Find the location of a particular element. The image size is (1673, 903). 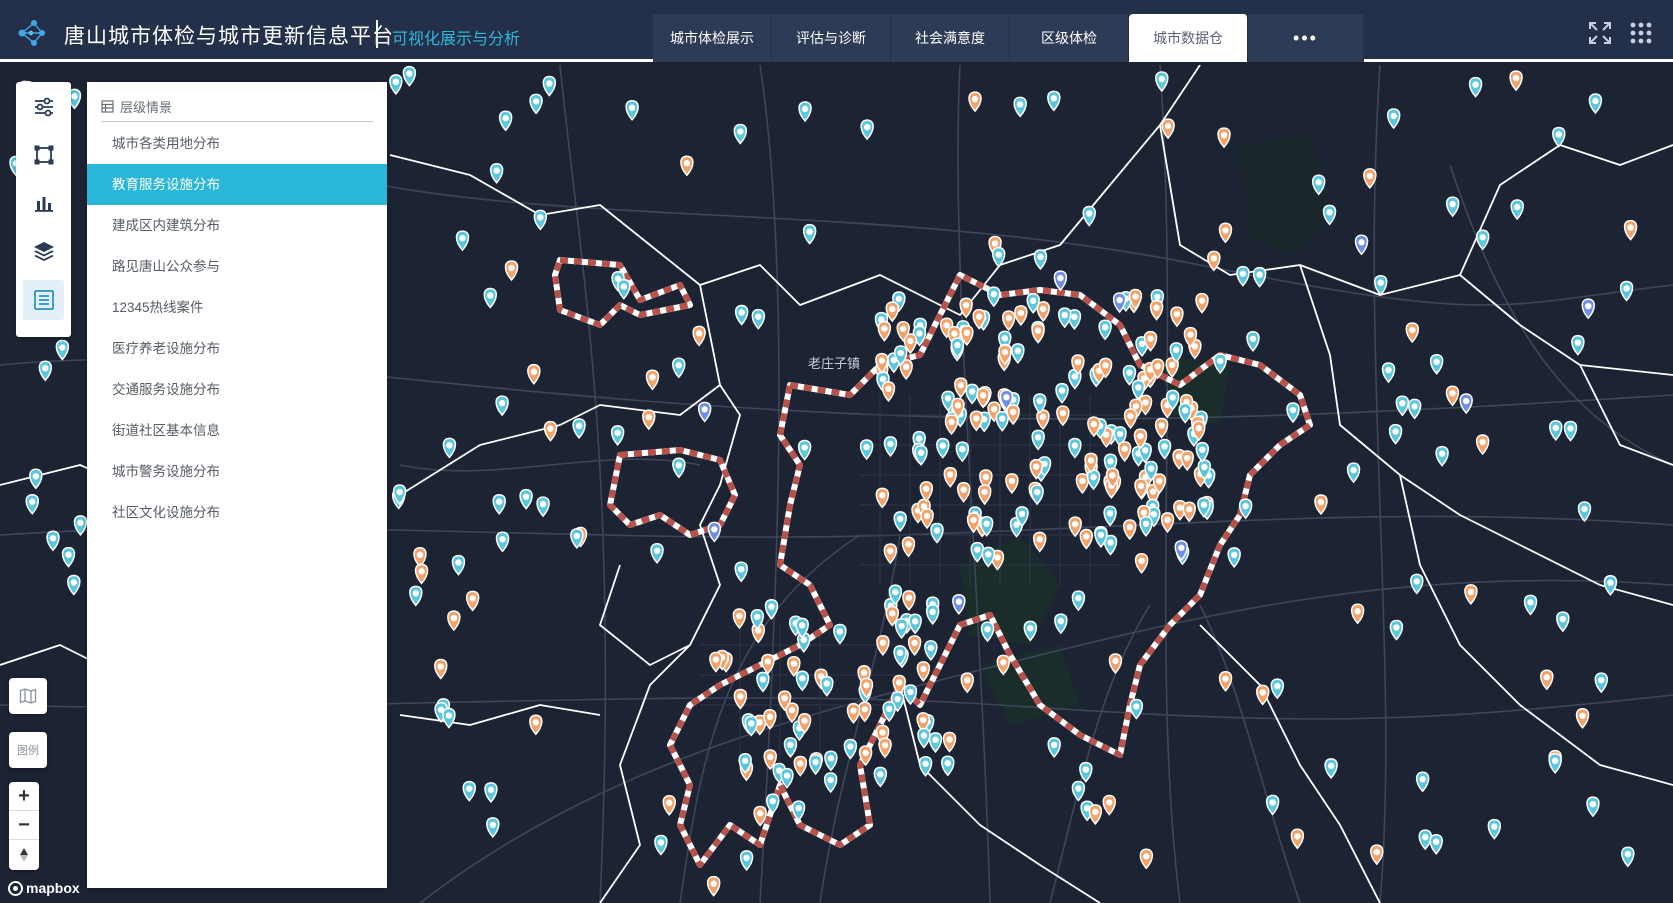

zoom-out-button: − is located at coordinates (24, 825).